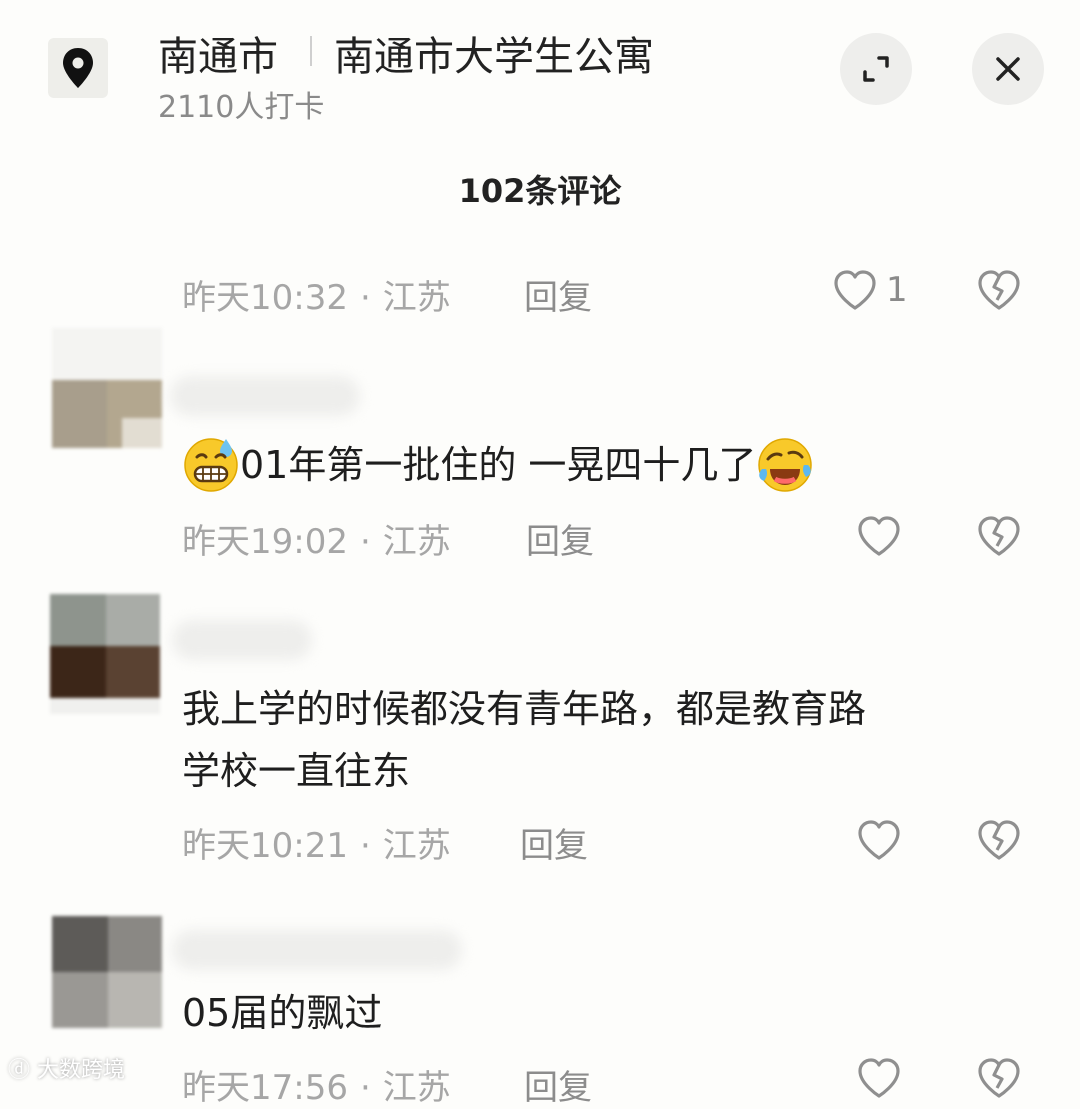 The height and width of the screenshot is (1109, 1080). I want to click on comment-text: 01年第一批住的 一晃四十几了, so click(498, 465).